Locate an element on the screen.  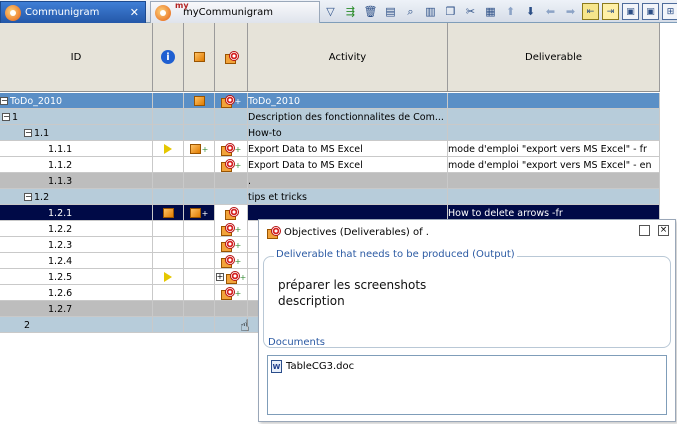
table-row: −1.2 tips et tricks is located at coordinates (330, 197).